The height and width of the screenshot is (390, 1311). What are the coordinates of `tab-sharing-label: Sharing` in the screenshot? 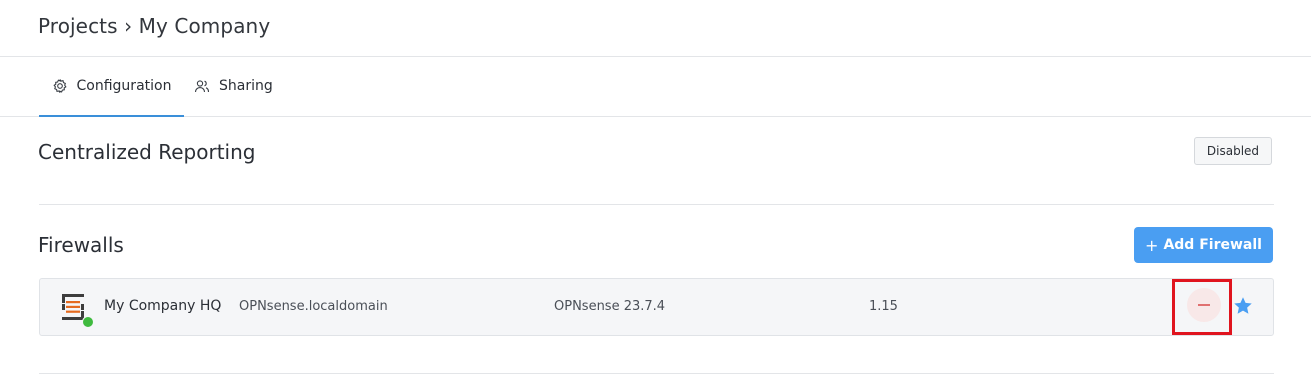 It's located at (246, 86).